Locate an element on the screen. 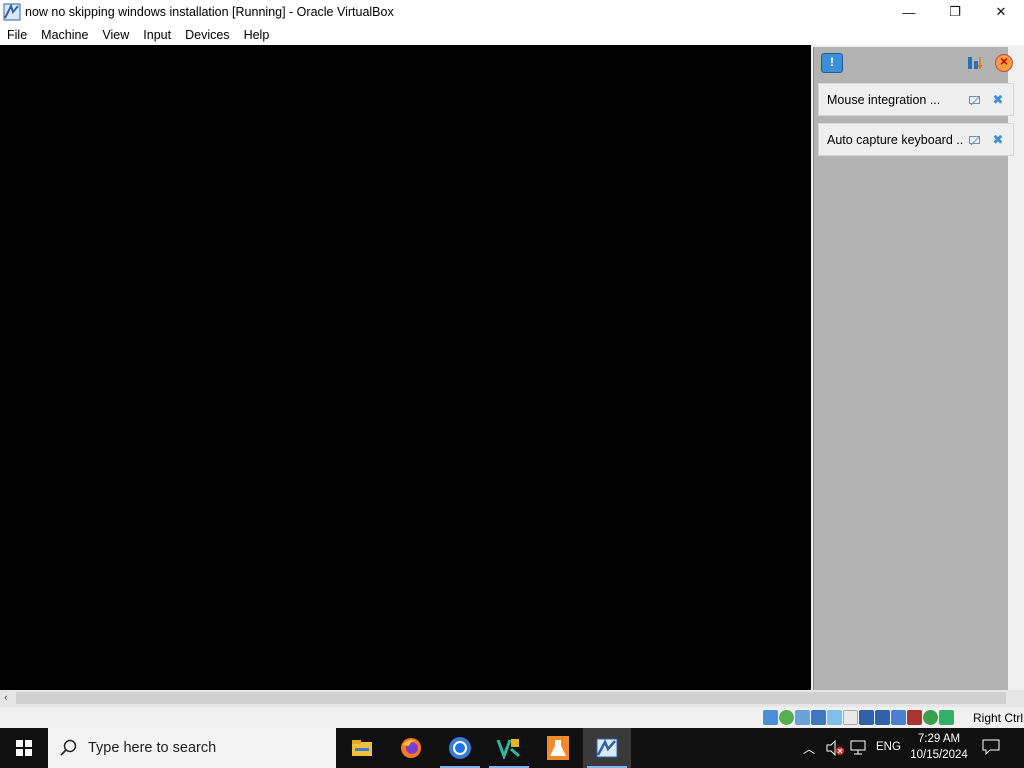 This screenshot has height=768, width=1024. machine-icon is located at coordinates (914, 717).